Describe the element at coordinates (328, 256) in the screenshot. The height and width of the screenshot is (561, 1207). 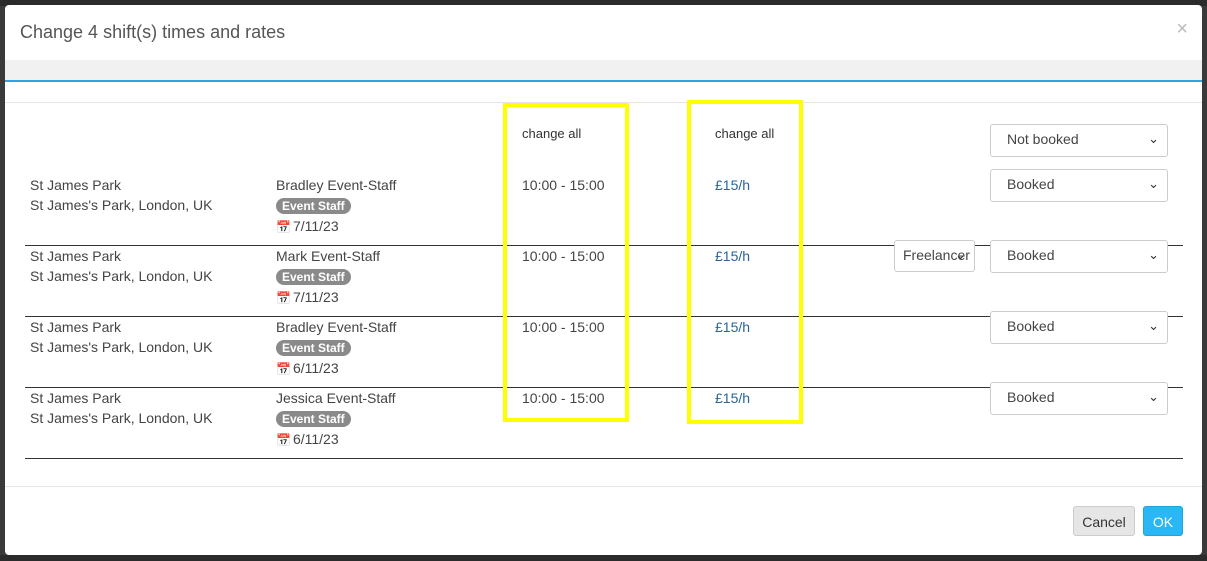
I see `staff-name: Mark Event-Staff` at that location.